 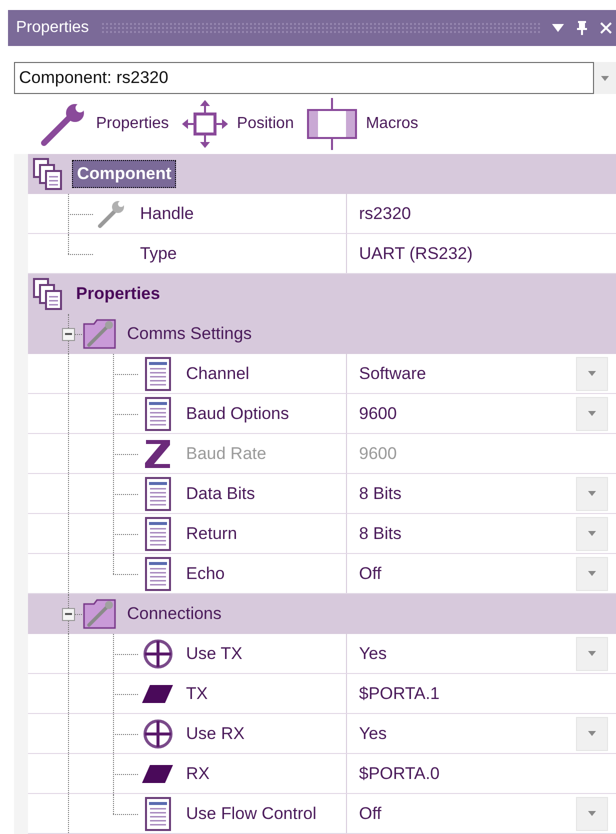 I want to click on property-label: Data Bits, so click(x=220, y=493).